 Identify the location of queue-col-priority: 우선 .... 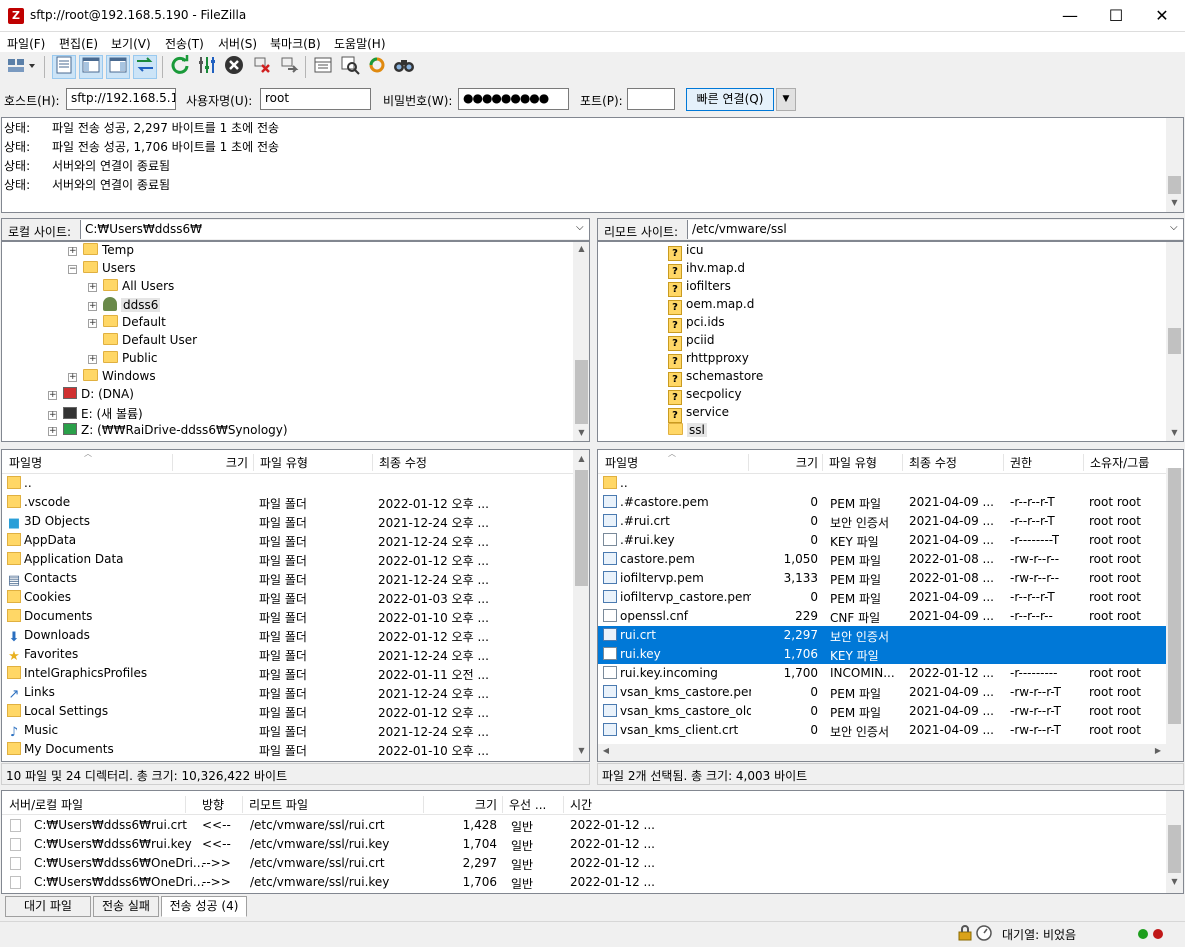
(524, 804).